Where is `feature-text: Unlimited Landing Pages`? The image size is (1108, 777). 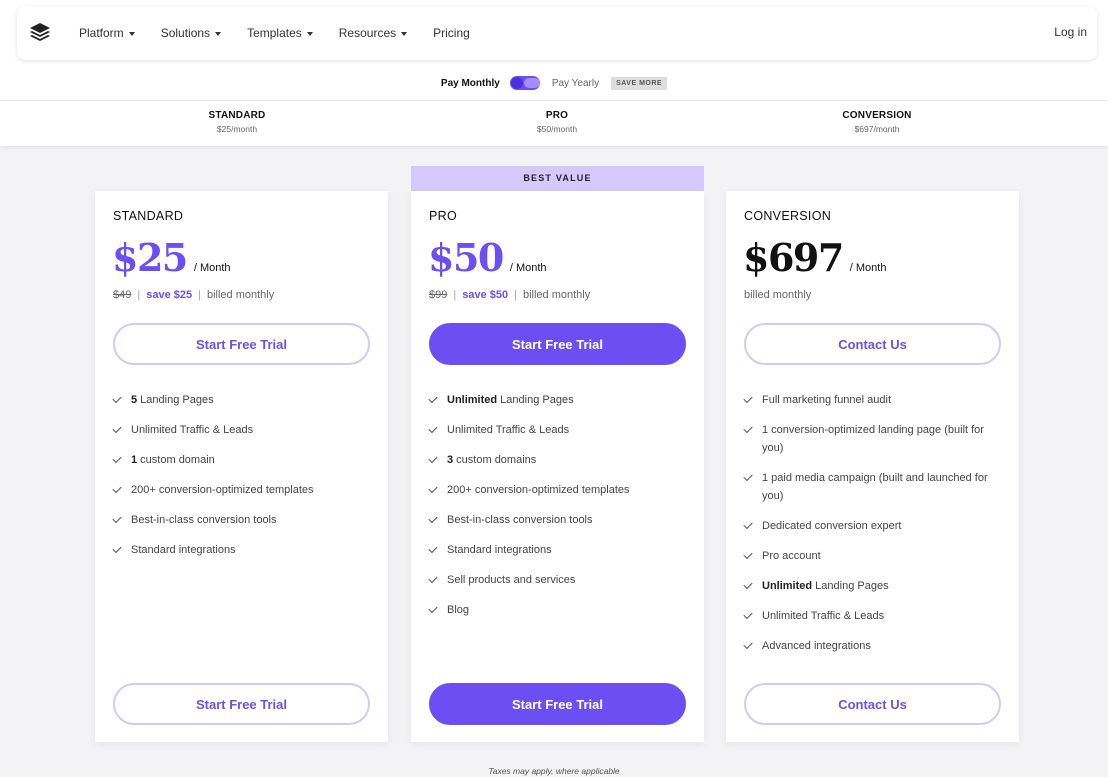
feature-text: Unlimited Landing Pages is located at coordinates (825, 586).